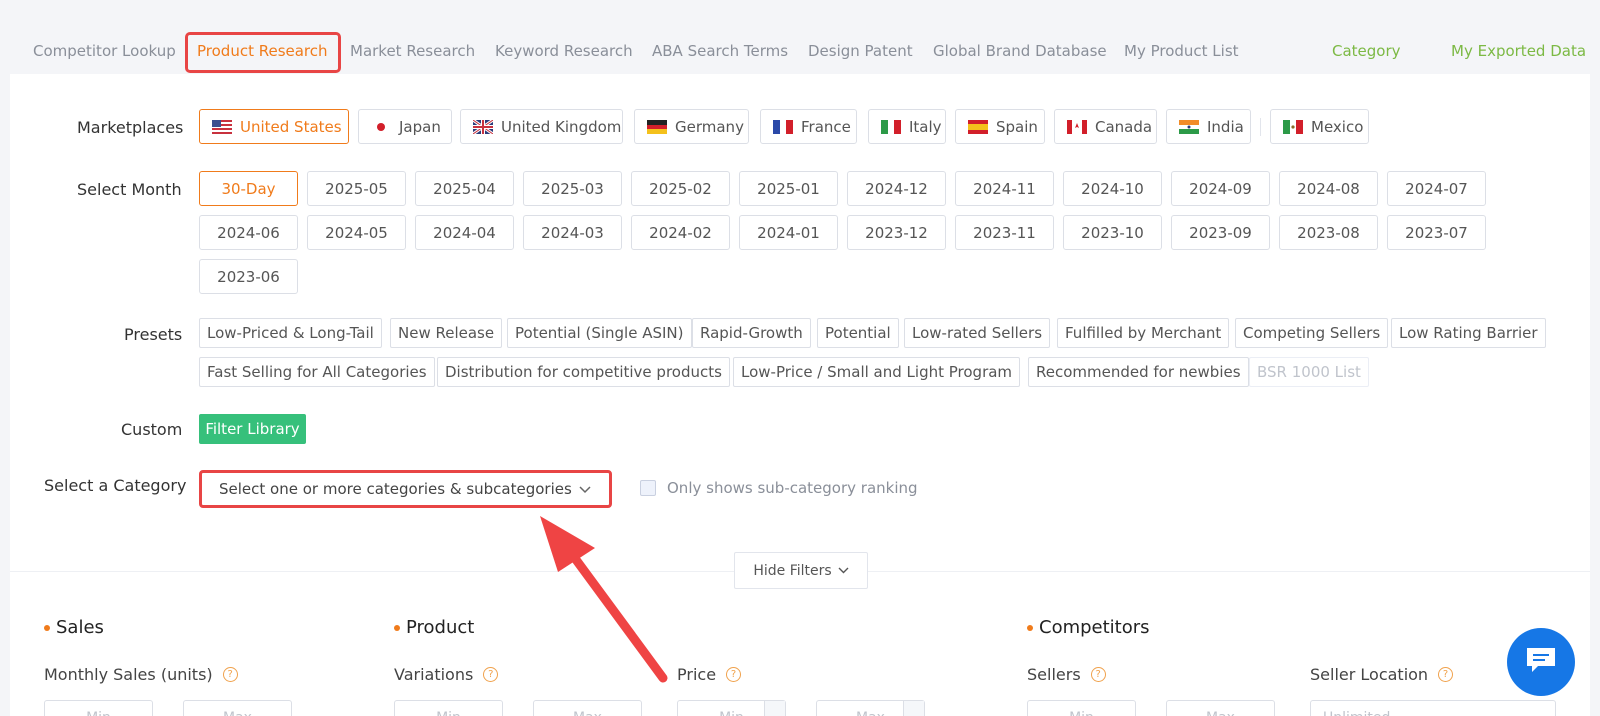  What do you see at coordinates (720, 51) in the screenshot?
I see `tab-aba-search-terms: ABA Search Terms` at bounding box center [720, 51].